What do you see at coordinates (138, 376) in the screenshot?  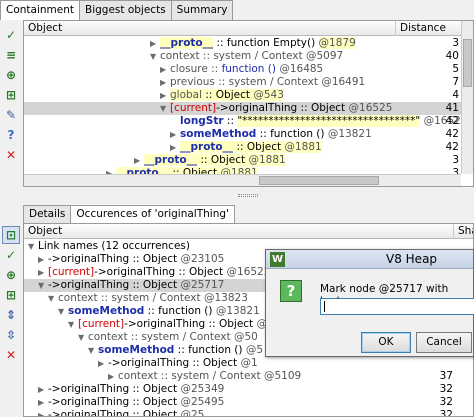 I see `row-text: context` at bounding box center [138, 376].